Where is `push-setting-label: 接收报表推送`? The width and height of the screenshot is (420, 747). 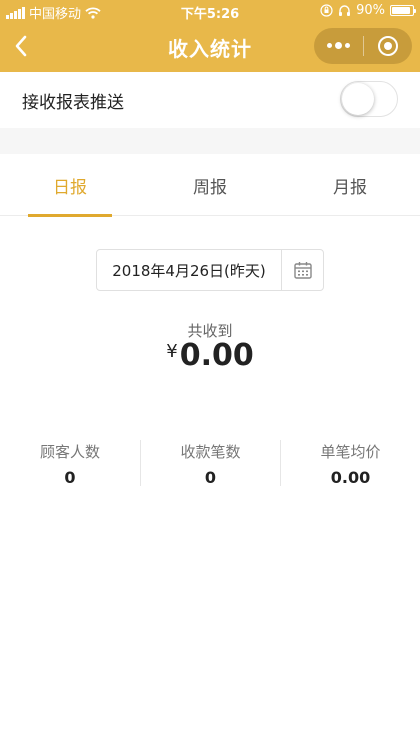 push-setting-label: 接收报表推送 is located at coordinates (73, 102).